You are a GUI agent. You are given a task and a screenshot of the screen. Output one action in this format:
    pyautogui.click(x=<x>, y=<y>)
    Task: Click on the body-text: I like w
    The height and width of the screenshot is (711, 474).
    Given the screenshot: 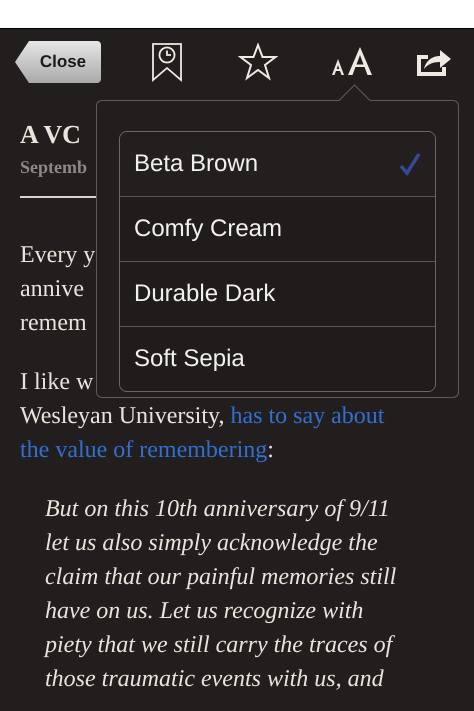 What is the action you would take?
    pyautogui.click(x=57, y=382)
    